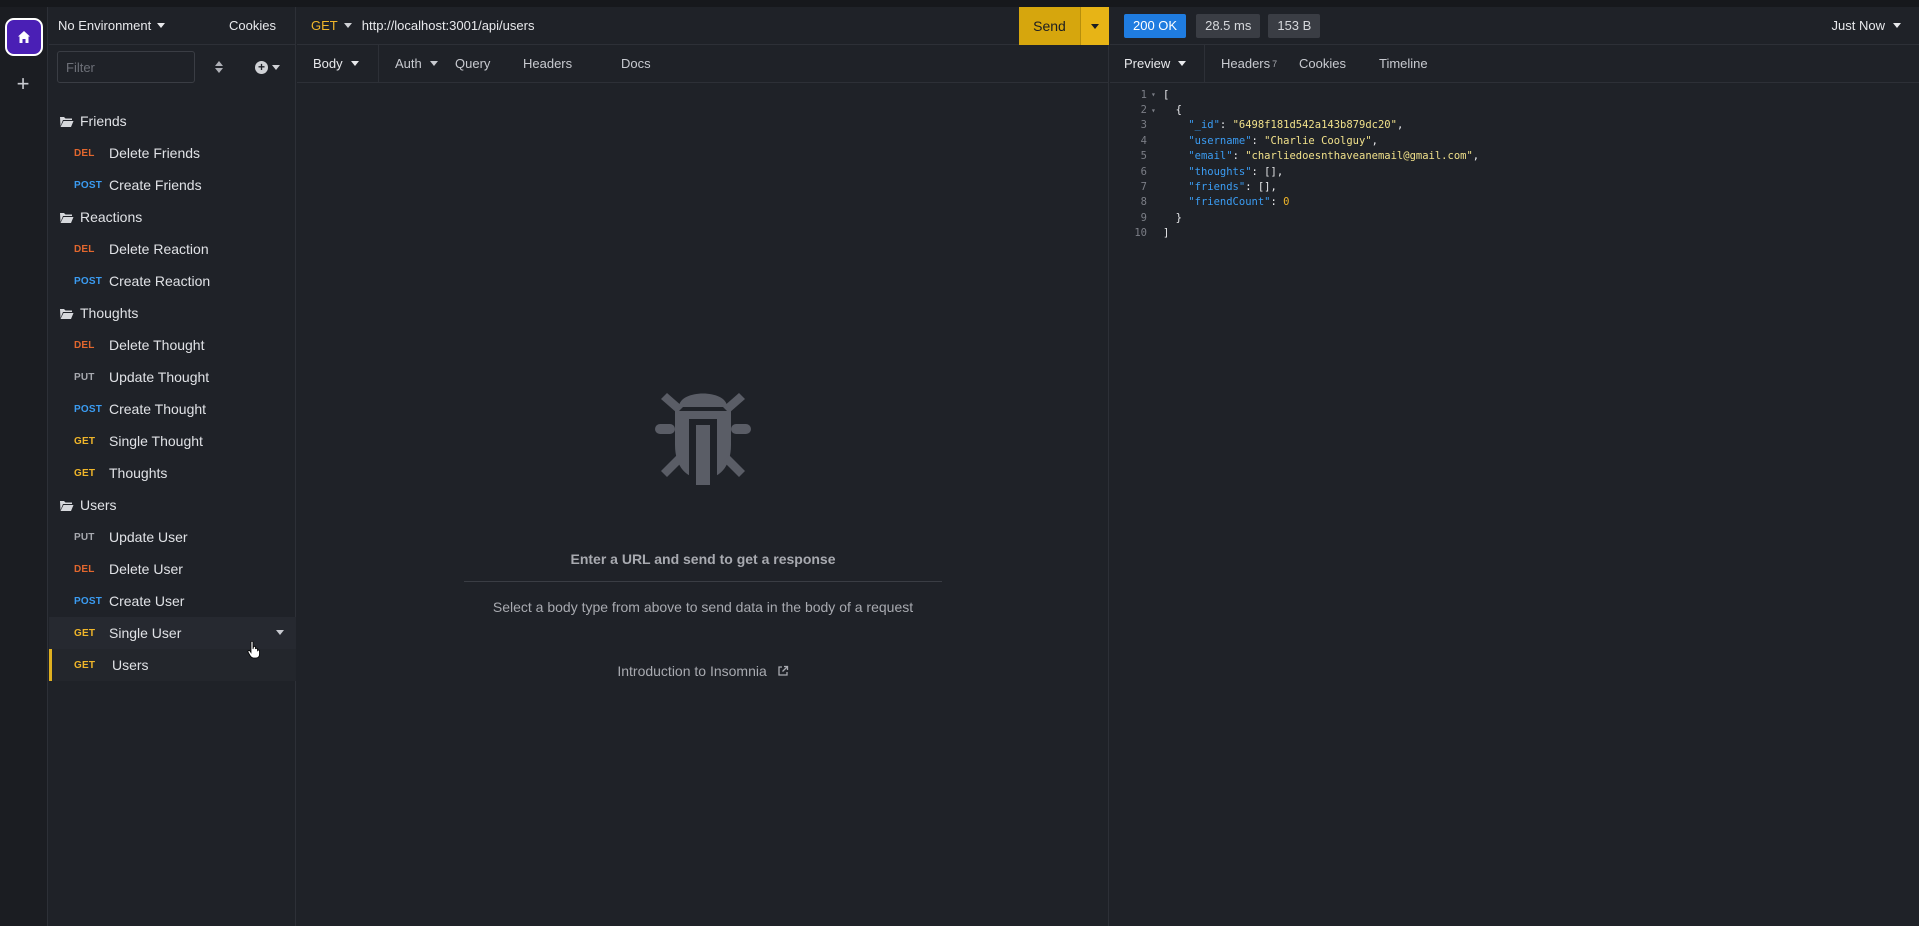  I want to click on code-text: "friendCount": 0, so click(1239, 202).